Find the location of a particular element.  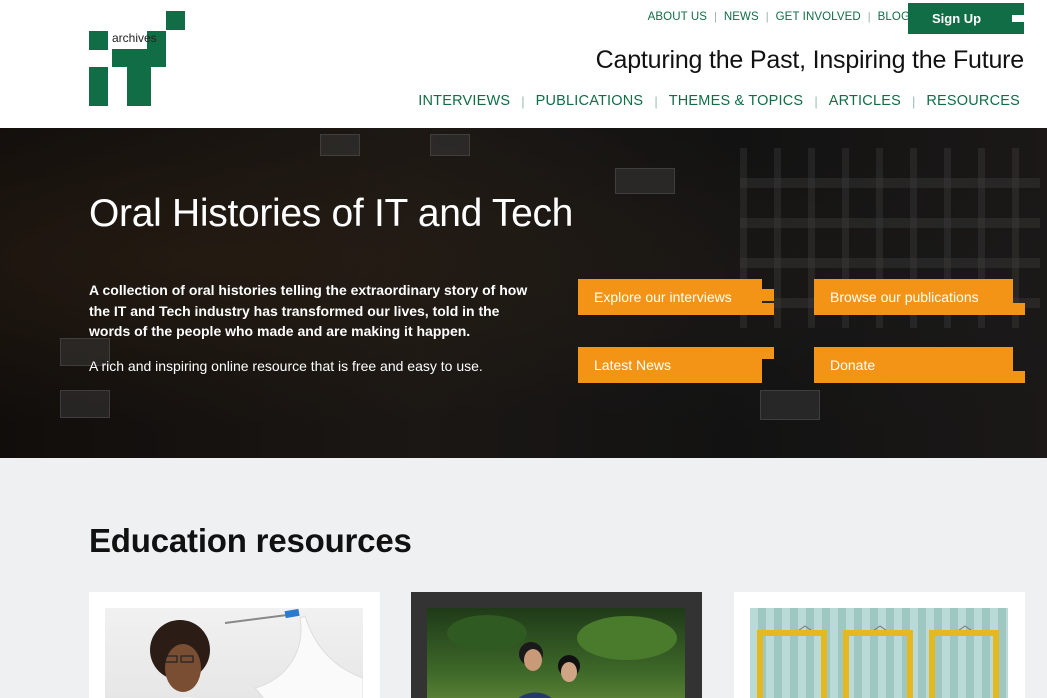

education-card-students is located at coordinates (556, 645).